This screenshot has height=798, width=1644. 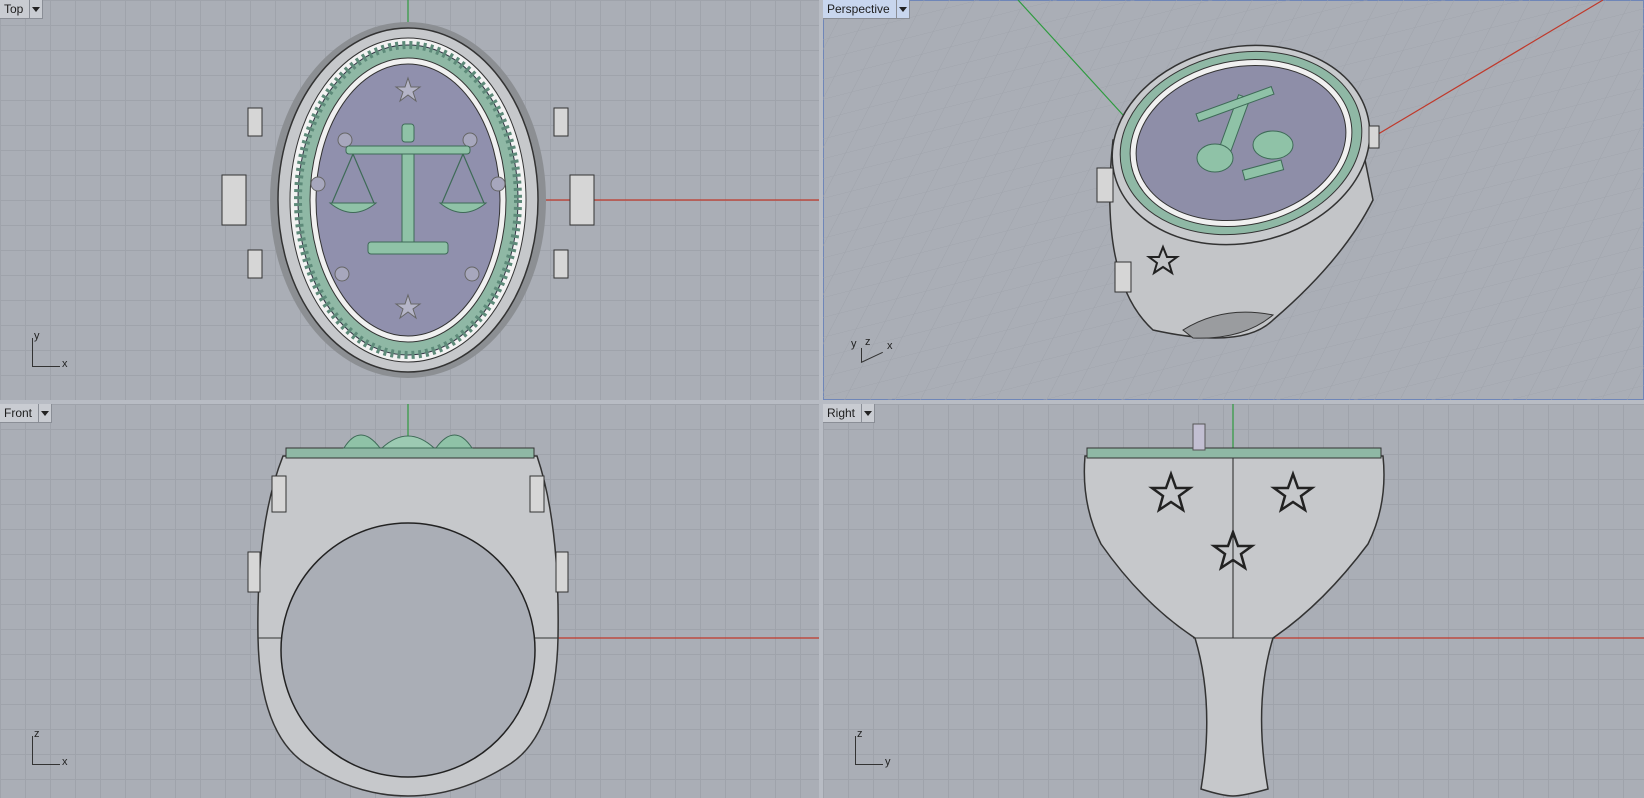 I want to click on viewport-title: Front, so click(x=18, y=413).